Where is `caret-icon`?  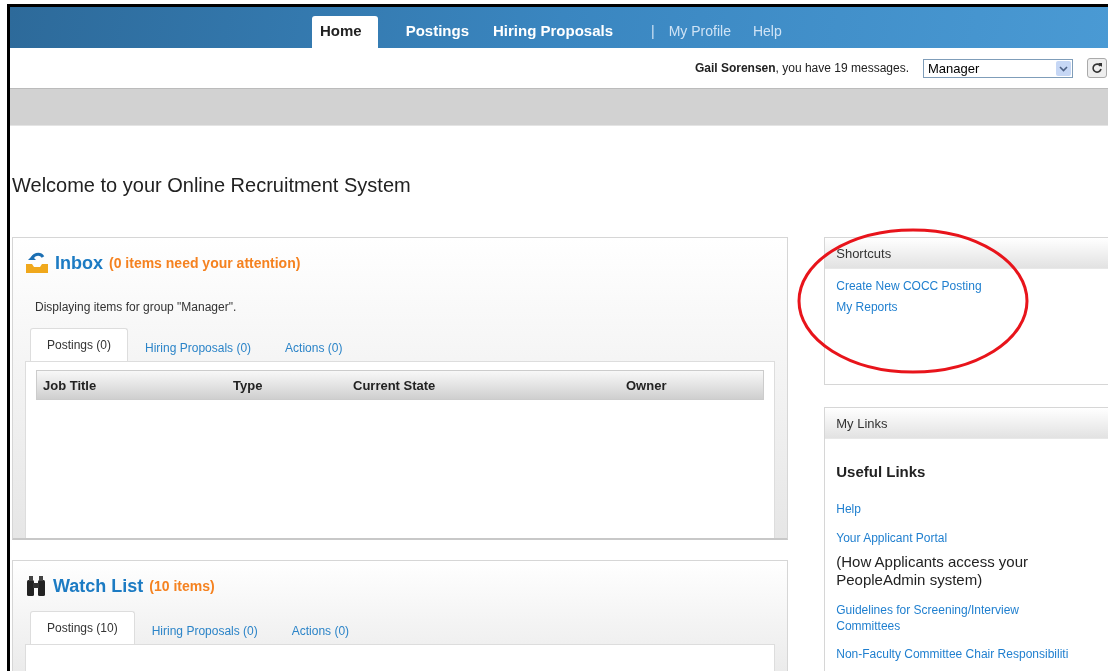 caret-icon is located at coordinates (1063, 68).